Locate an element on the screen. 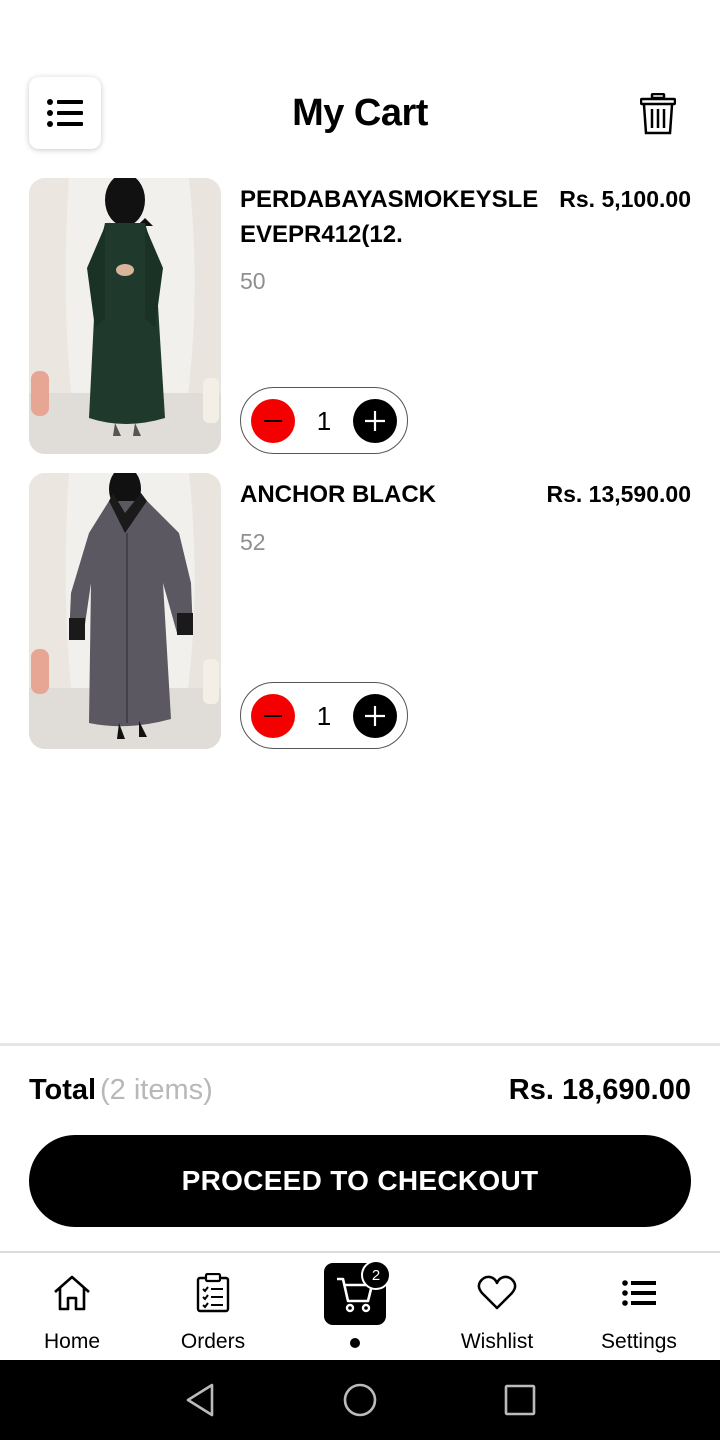  recents-button is located at coordinates (520, 1400).